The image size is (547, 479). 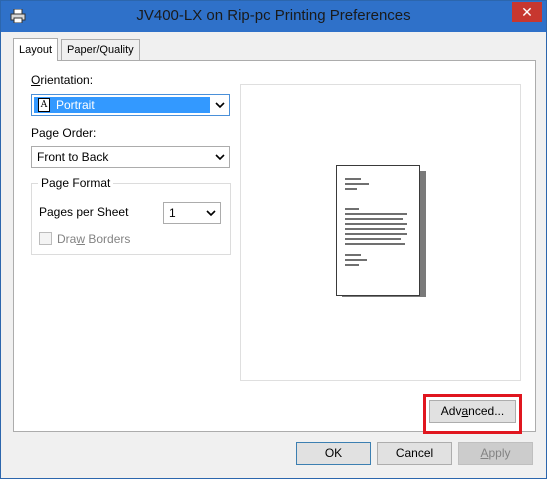 I want to click on portrait-orientation-icon: A, so click(x=44, y=105).